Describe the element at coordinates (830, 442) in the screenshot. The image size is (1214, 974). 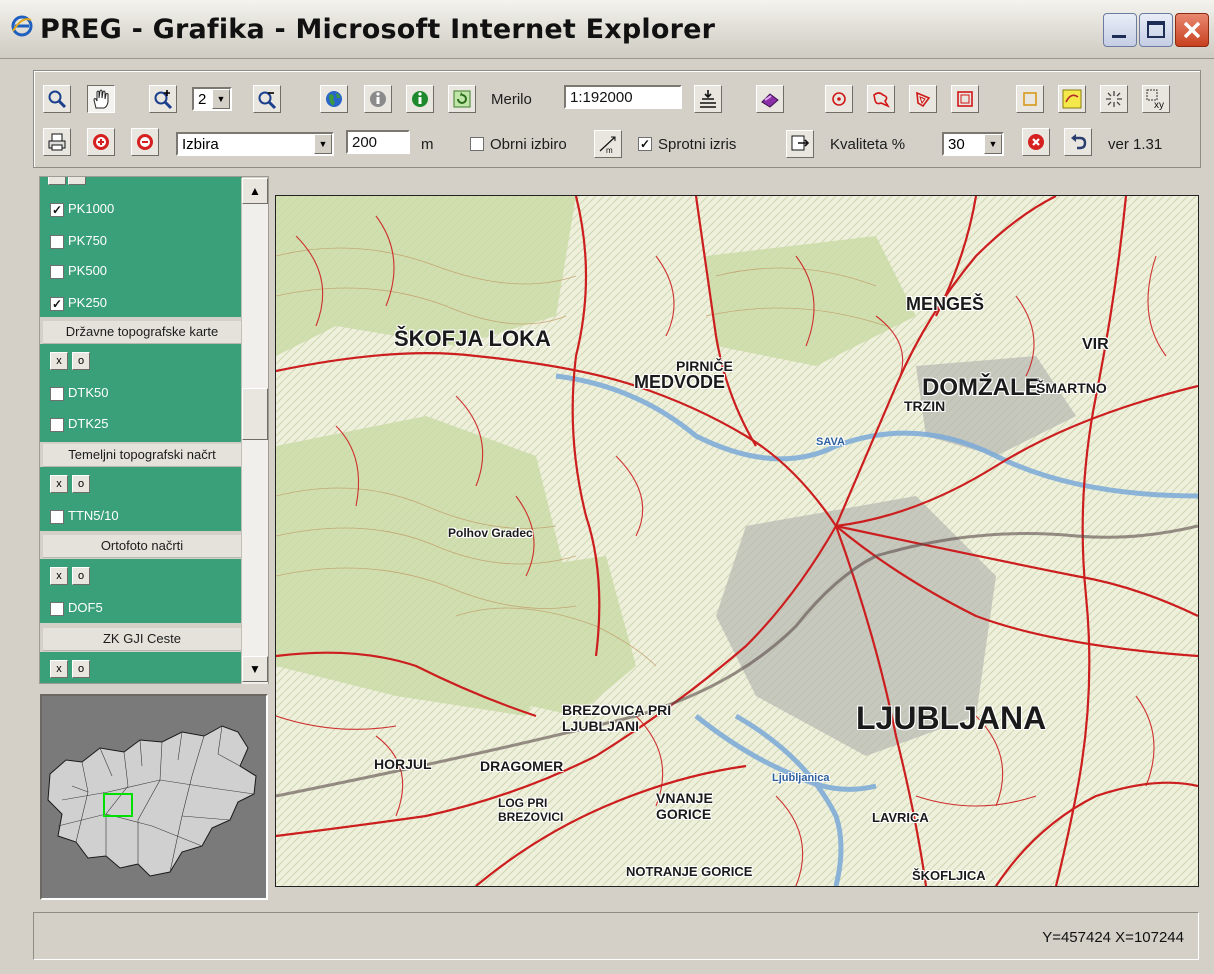
I see `map-label-sava: SAVA` at that location.